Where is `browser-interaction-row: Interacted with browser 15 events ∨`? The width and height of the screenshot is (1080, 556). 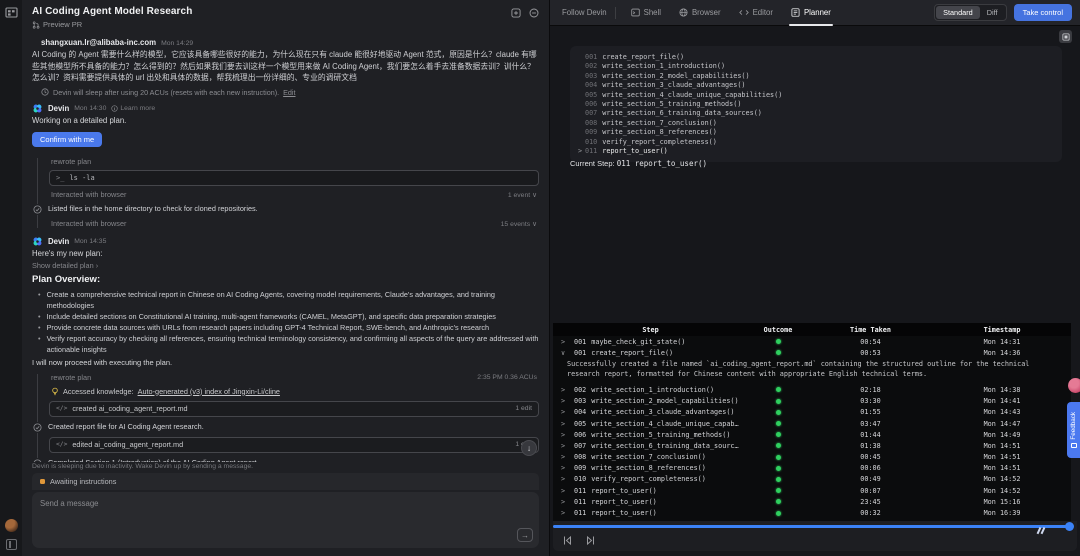 browser-interaction-row: Interacted with browser 15 events ∨ is located at coordinates (294, 224).